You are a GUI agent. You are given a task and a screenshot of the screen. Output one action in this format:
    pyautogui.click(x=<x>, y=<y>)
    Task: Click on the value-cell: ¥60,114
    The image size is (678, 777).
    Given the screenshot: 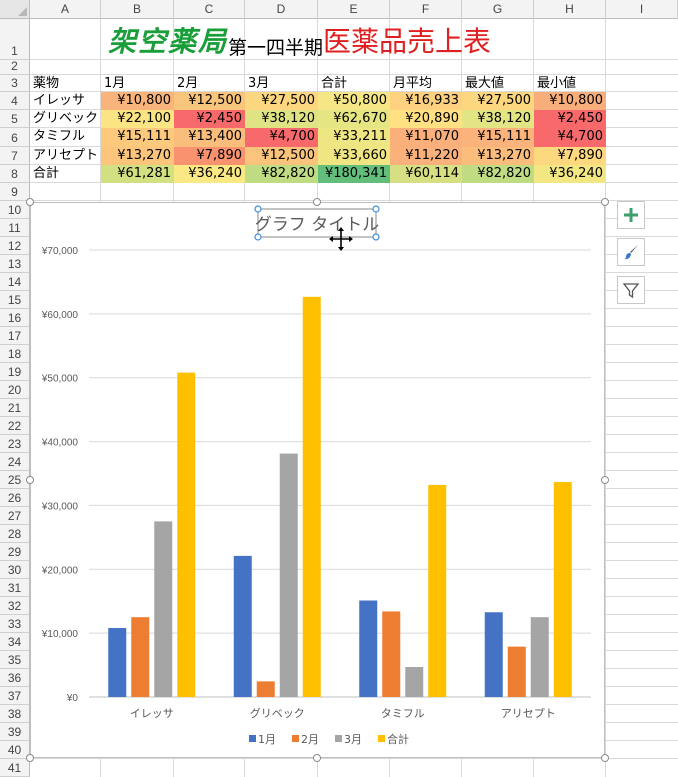 What is the action you would take?
    pyautogui.click(x=426, y=174)
    